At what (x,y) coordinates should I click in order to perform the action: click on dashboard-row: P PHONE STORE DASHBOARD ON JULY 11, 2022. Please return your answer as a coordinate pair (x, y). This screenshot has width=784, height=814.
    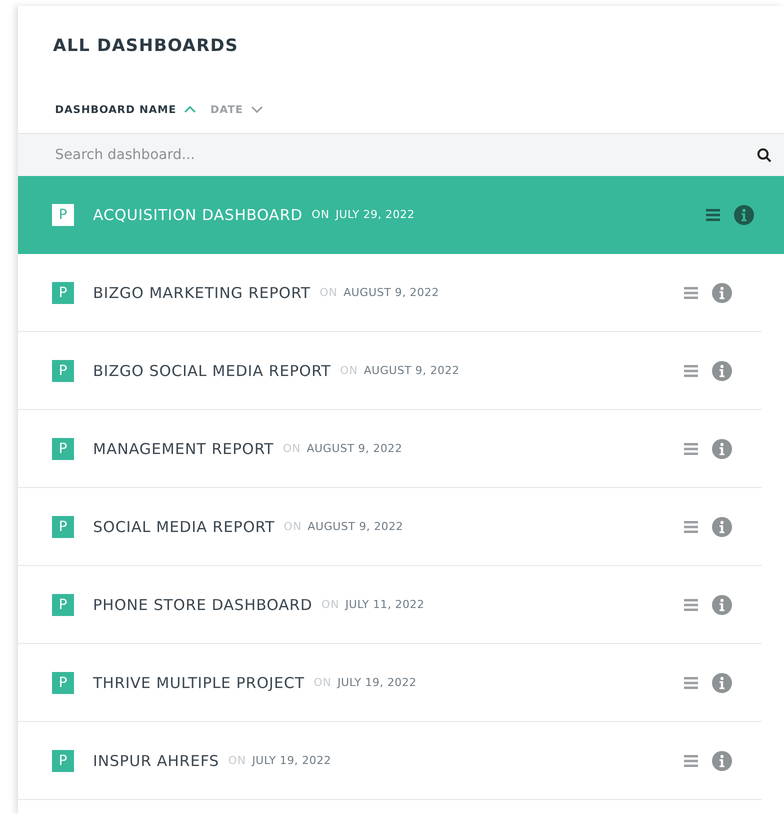
    Looking at the image, I should click on (390, 605).